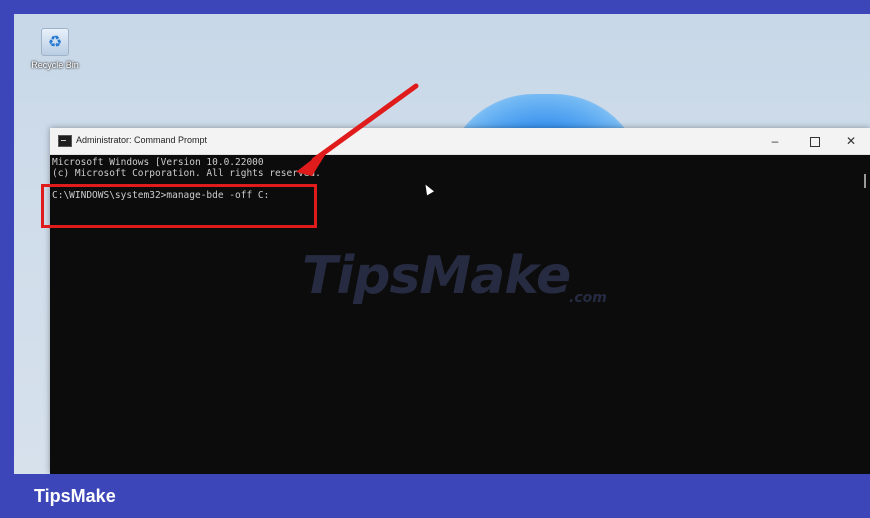 This screenshot has height=518, width=870. I want to click on footer-bar: TipsMake, so click(435, 496).